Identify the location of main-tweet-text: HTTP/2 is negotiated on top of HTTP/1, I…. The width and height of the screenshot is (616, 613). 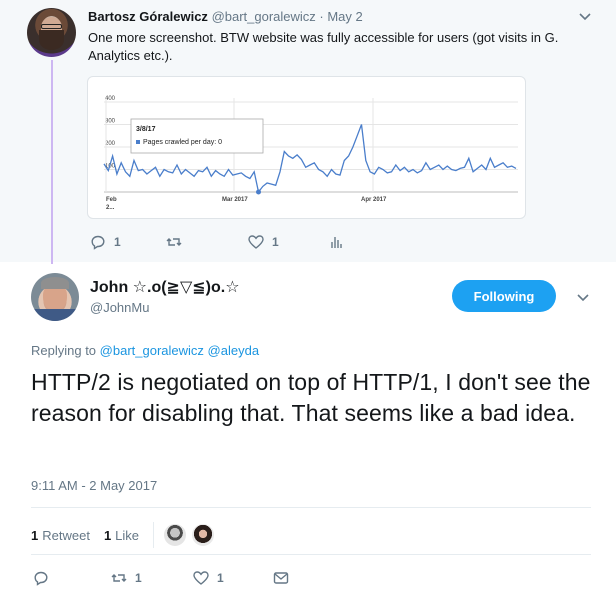
(311, 397).